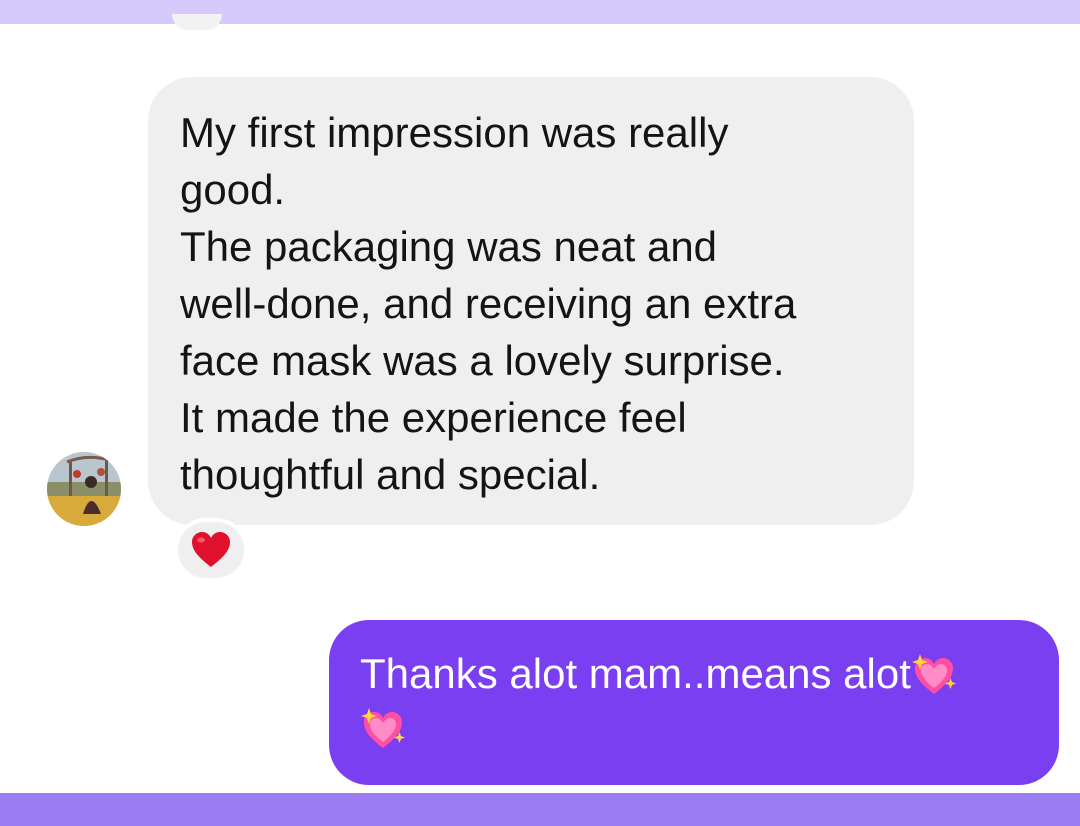 The height and width of the screenshot is (826, 1080). What do you see at coordinates (482, 360) in the screenshot?
I see `incoming-line: face mask was a lovely surprise.` at bounding box center [482, 360].